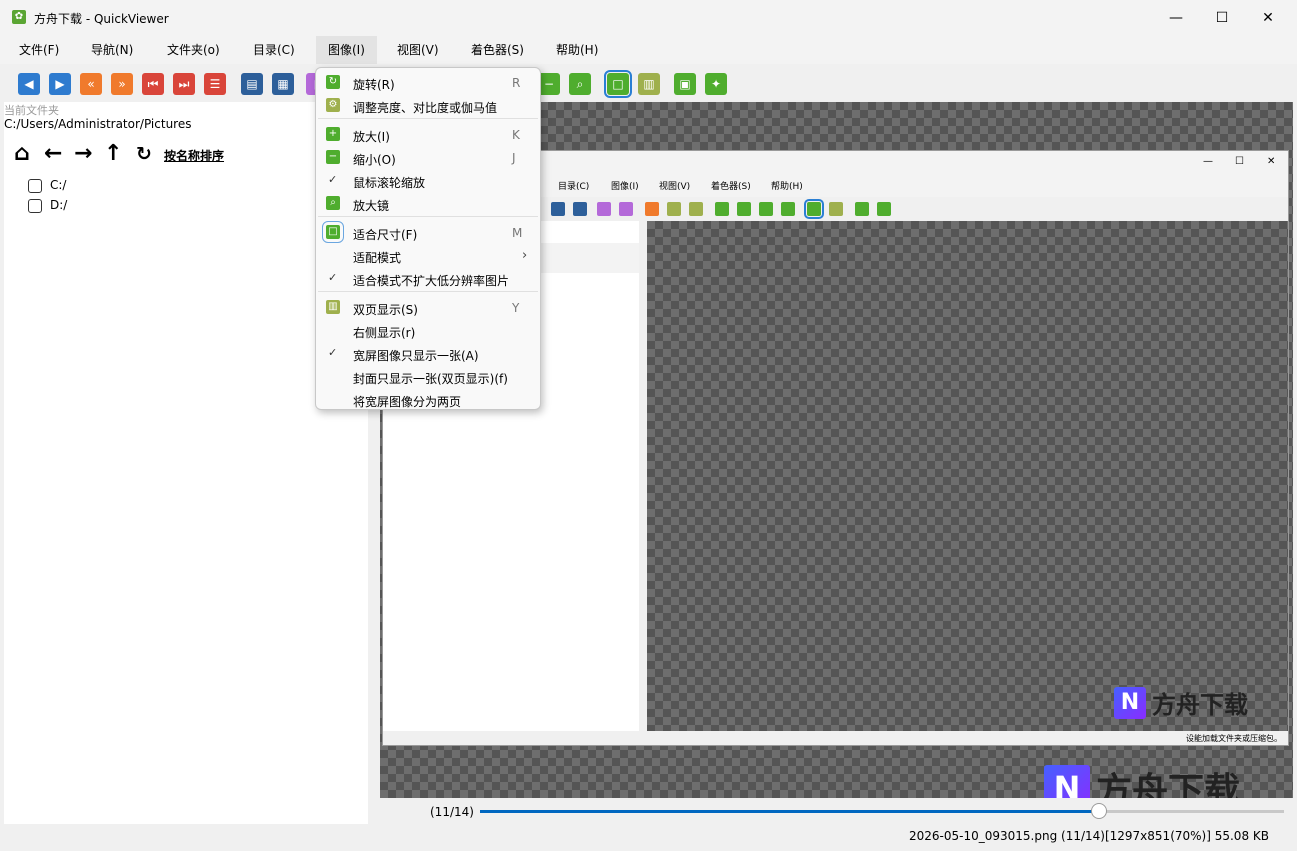 This screenshot has width=1297, height=851. I want to click on inner-magnifier-icon, so click(788, 209).